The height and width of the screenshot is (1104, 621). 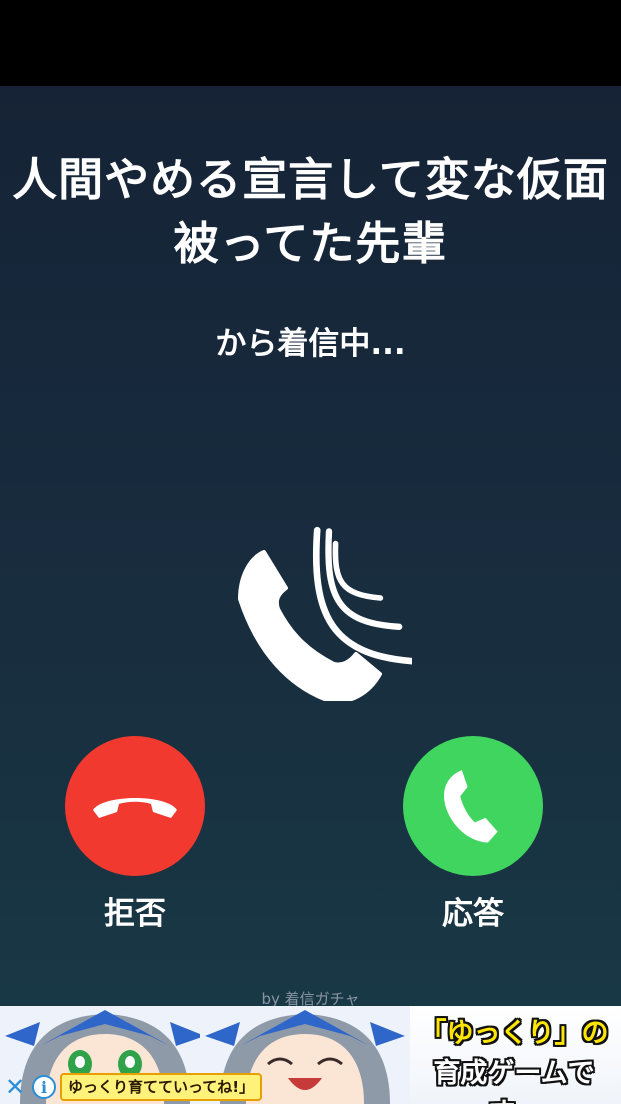 I want to click on answer-label: 応答, so click(x=473, y=914).